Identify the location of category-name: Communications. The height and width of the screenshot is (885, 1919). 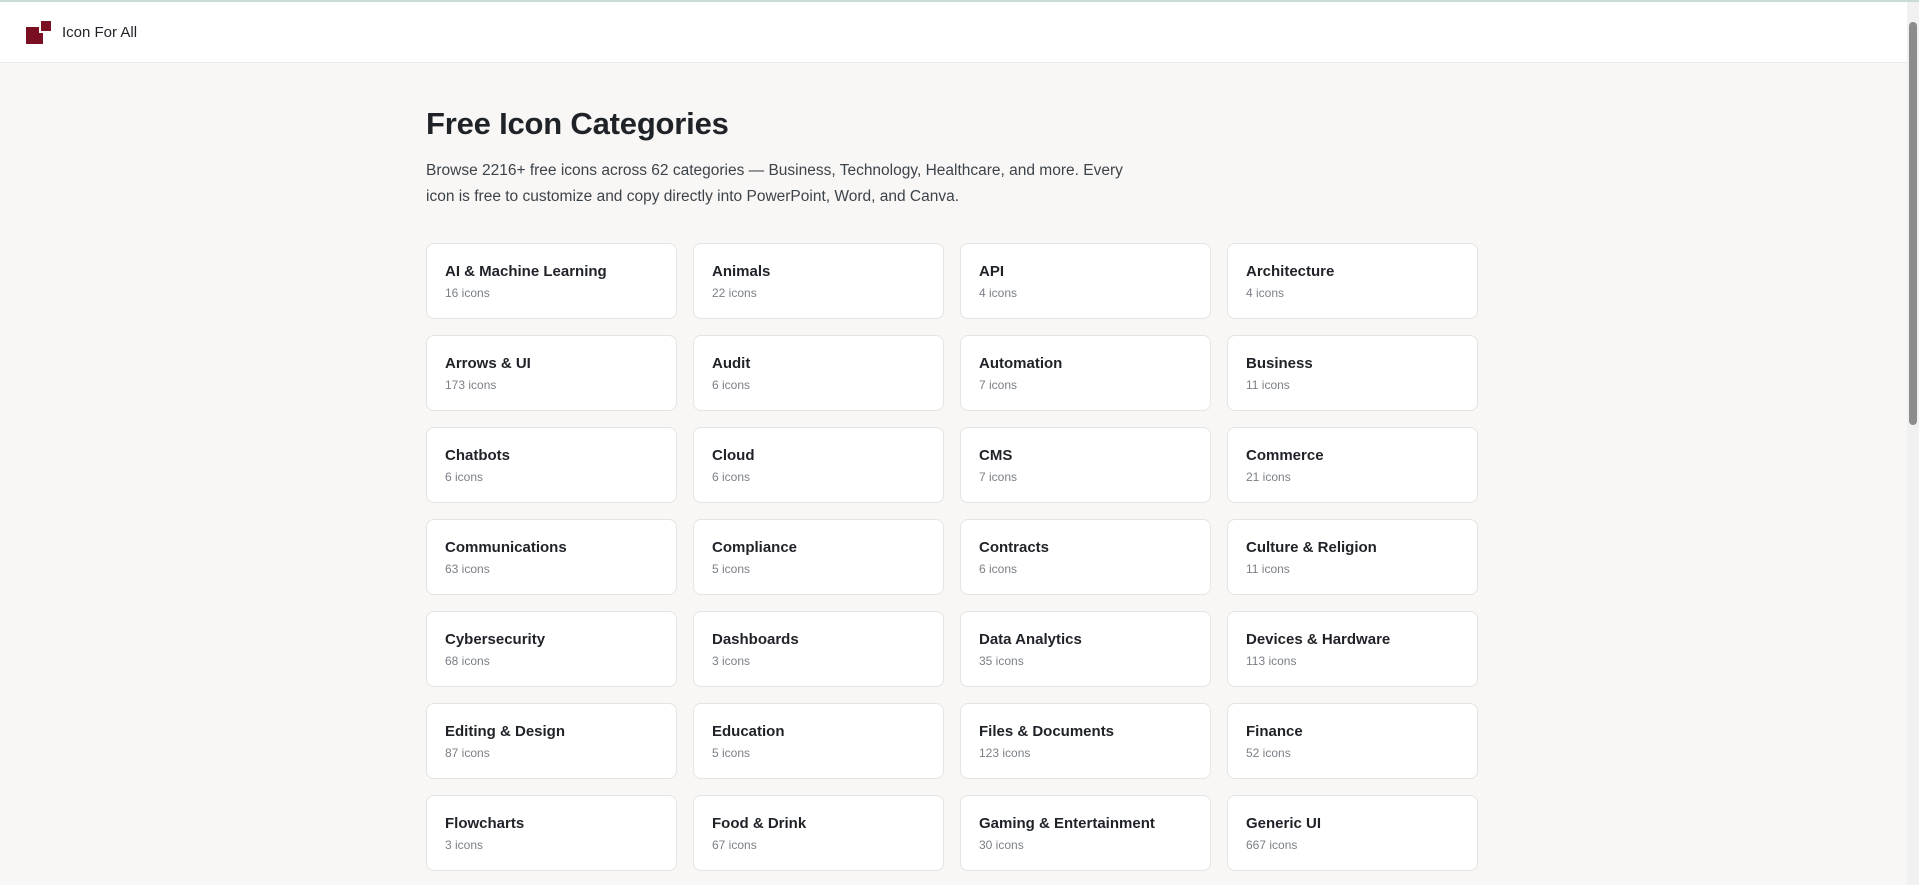
(506, 547).